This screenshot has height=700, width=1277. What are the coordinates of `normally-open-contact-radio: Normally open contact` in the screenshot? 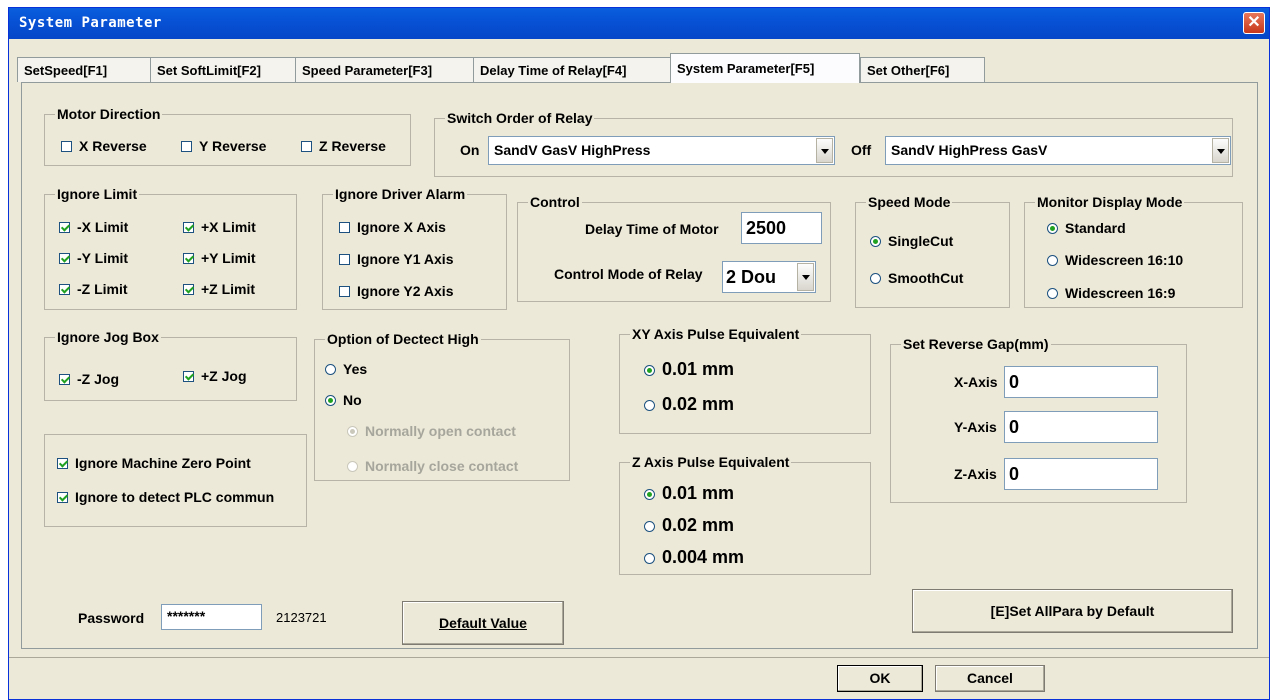 It's located at (431, 431).